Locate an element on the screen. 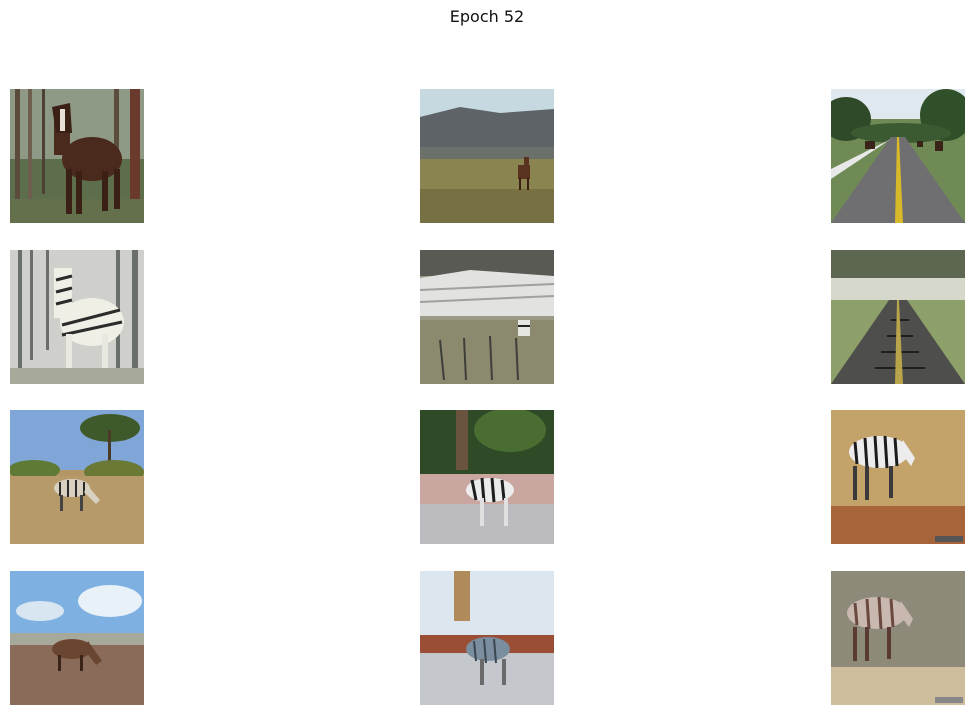 Image resolution: width=974 pixels, height=715 pixels. image-generated-zebra-road is located at coordinates (898, 317).